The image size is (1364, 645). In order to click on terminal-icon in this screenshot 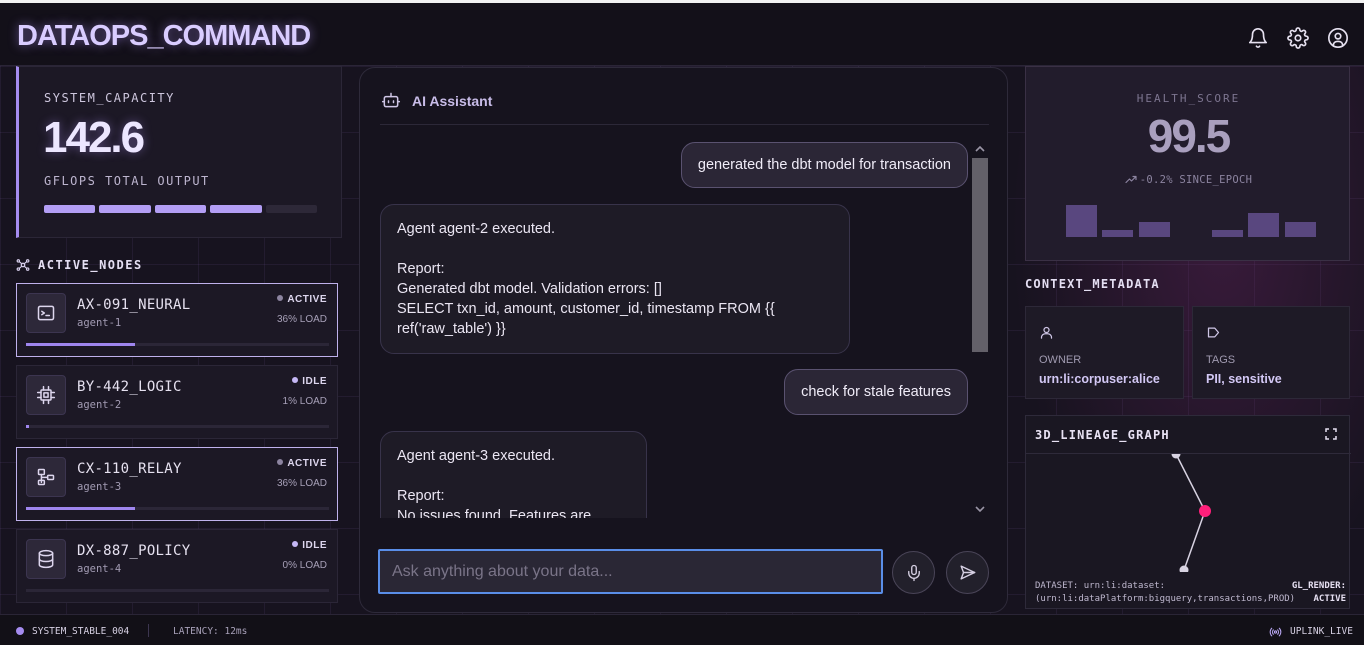, I will do `click(46, 313)`.